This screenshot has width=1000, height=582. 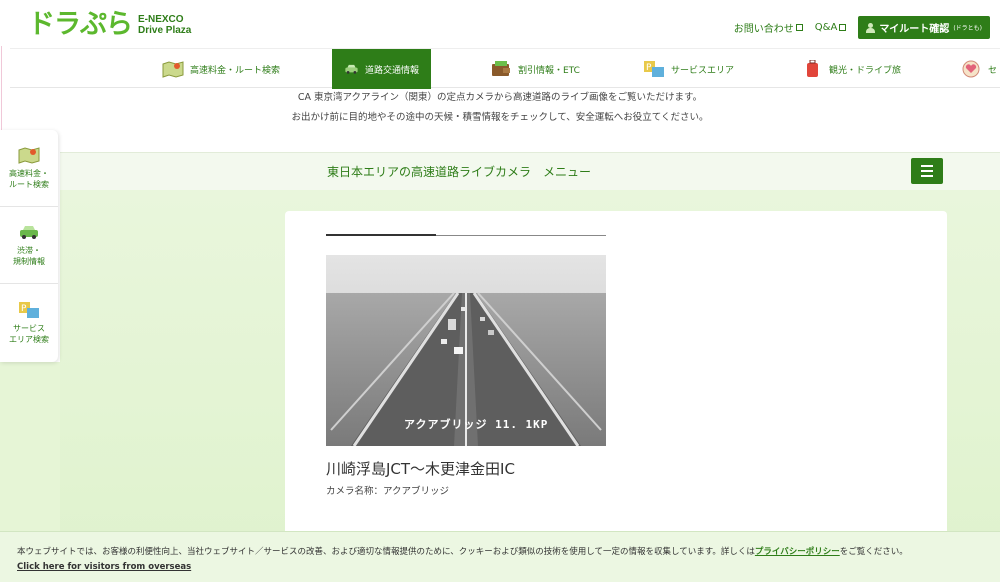 I want to click on side-label: サービス, so click(x=29, y=328).